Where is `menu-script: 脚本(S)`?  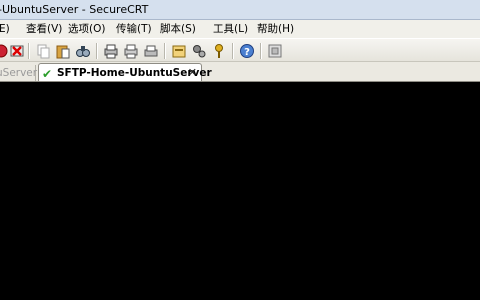 menu-script: 脚本(S) is located at coordinates (178, 29).